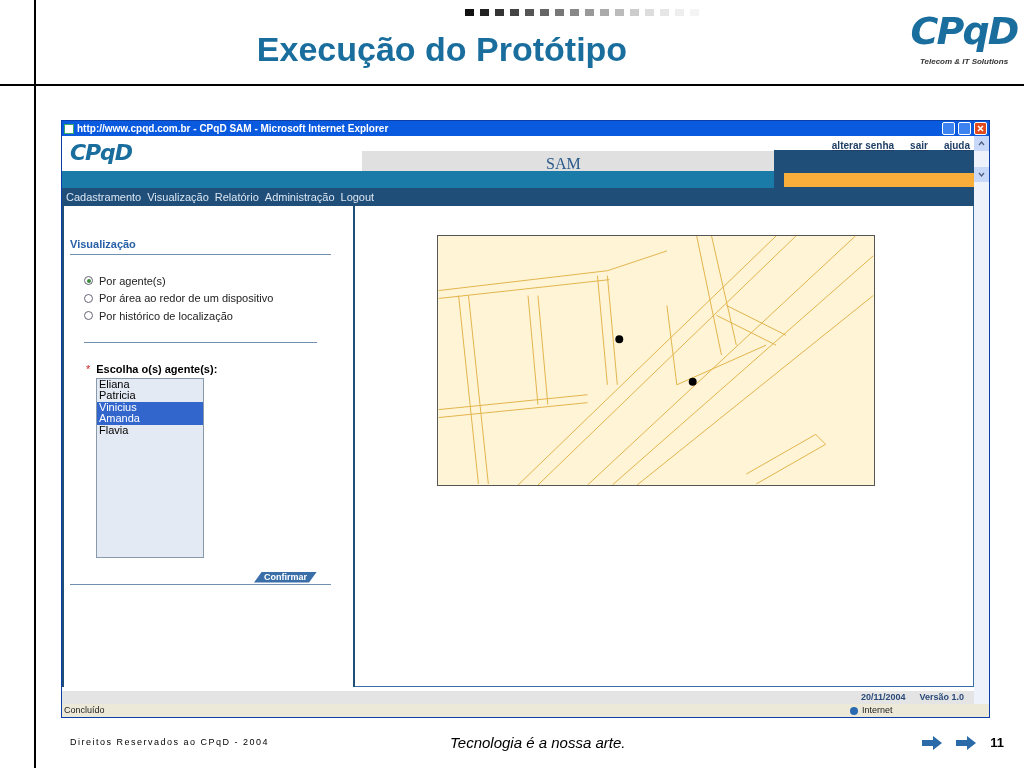  Describe the element at coordinates (854, 710) in the screenshot. I see `globe-icon` at that location.